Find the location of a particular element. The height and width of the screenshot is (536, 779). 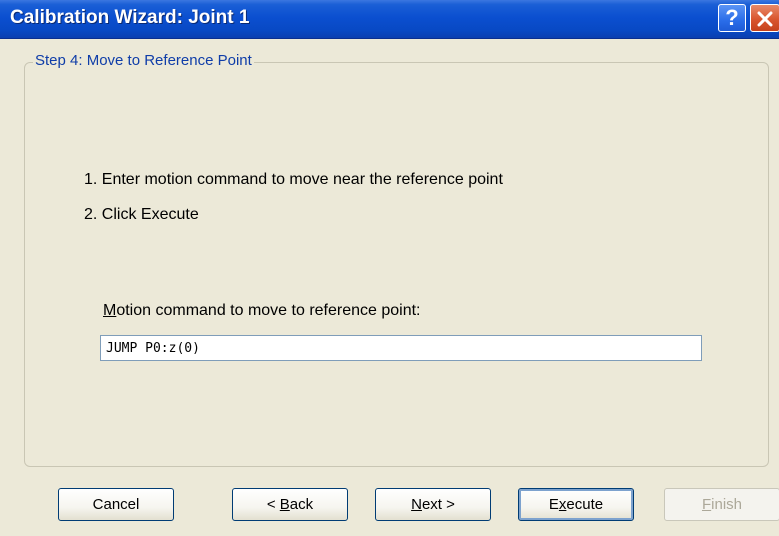

cancel-button: Cancel is located at coordinates (116, 504).